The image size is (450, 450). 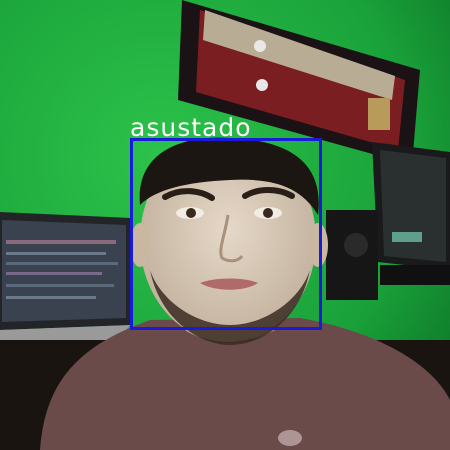 What do you see at coordinates (191, 127) in the screenshot?
I see `emotion-label: asustado` at bounding box center [191, 127].